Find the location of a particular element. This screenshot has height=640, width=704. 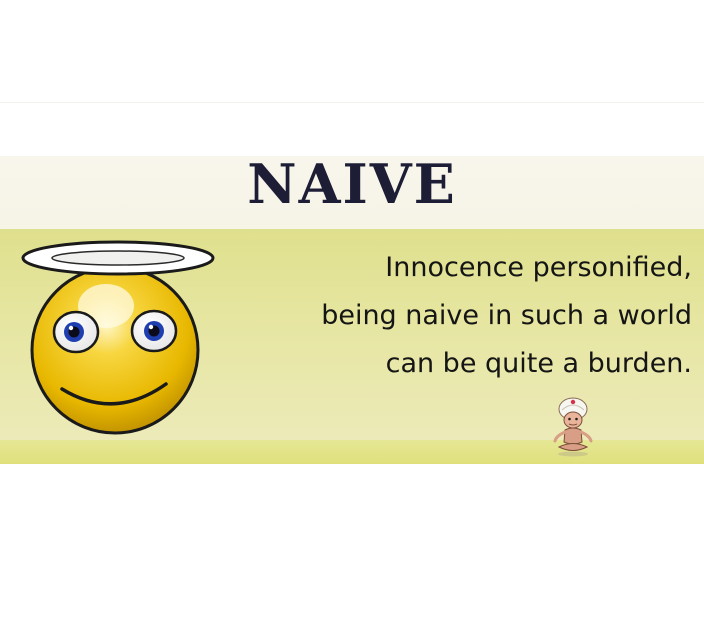

tagline-line-3: can be quite a burden. is located at coordinates (538, 363).